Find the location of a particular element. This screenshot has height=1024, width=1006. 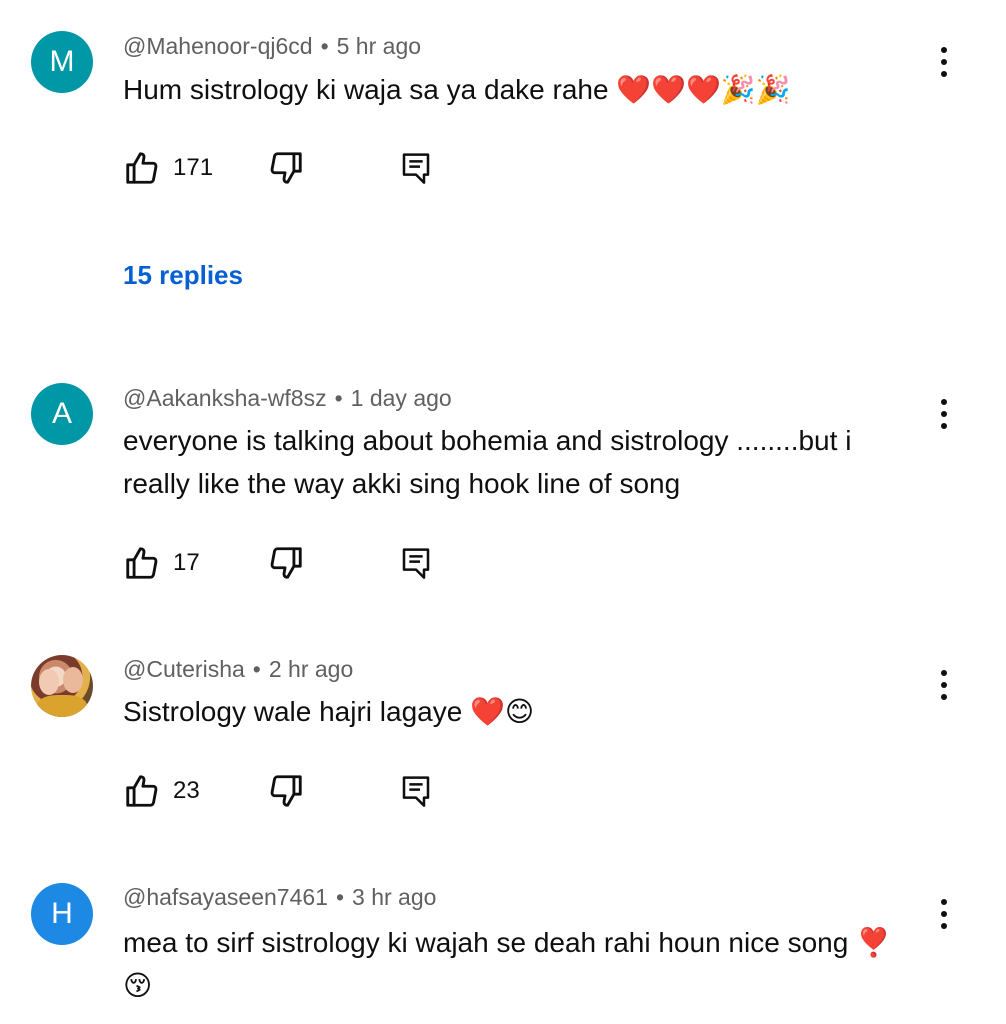

comment-time: 5 hr ago is located at coordinates (379, 46).